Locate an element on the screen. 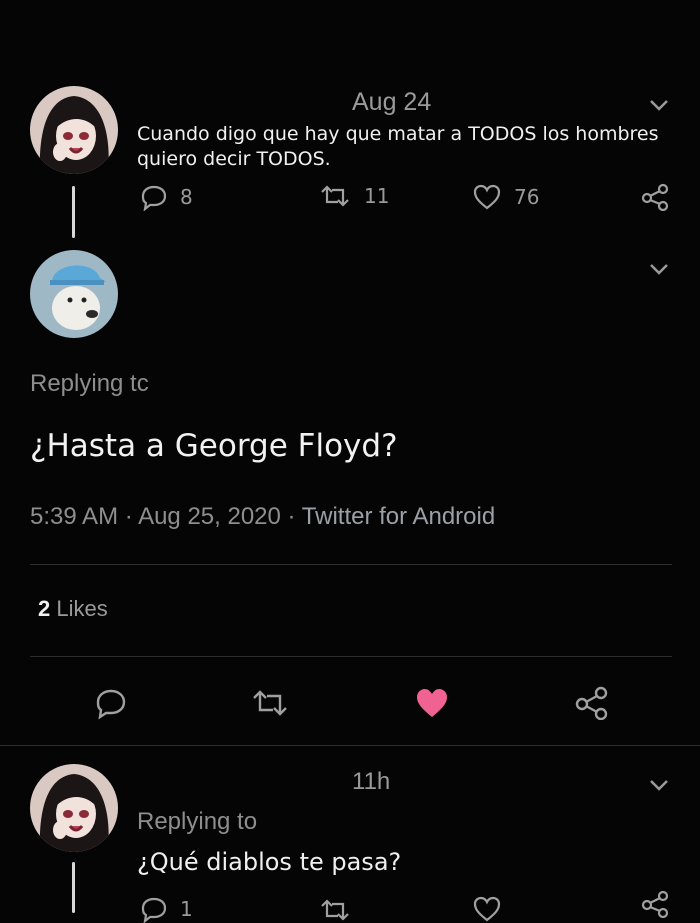 The height and width of the screenshot is (923, 700). replying-to-label: Replying to is located at coordinates (197, 821).